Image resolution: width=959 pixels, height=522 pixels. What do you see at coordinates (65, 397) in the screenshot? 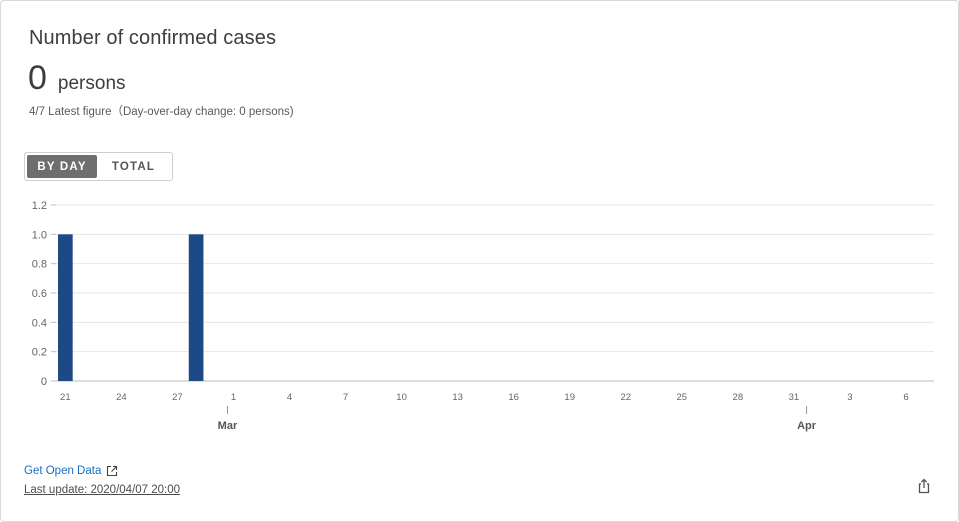
I see `x-tick-label: 21` at bounding box center [65, 397].